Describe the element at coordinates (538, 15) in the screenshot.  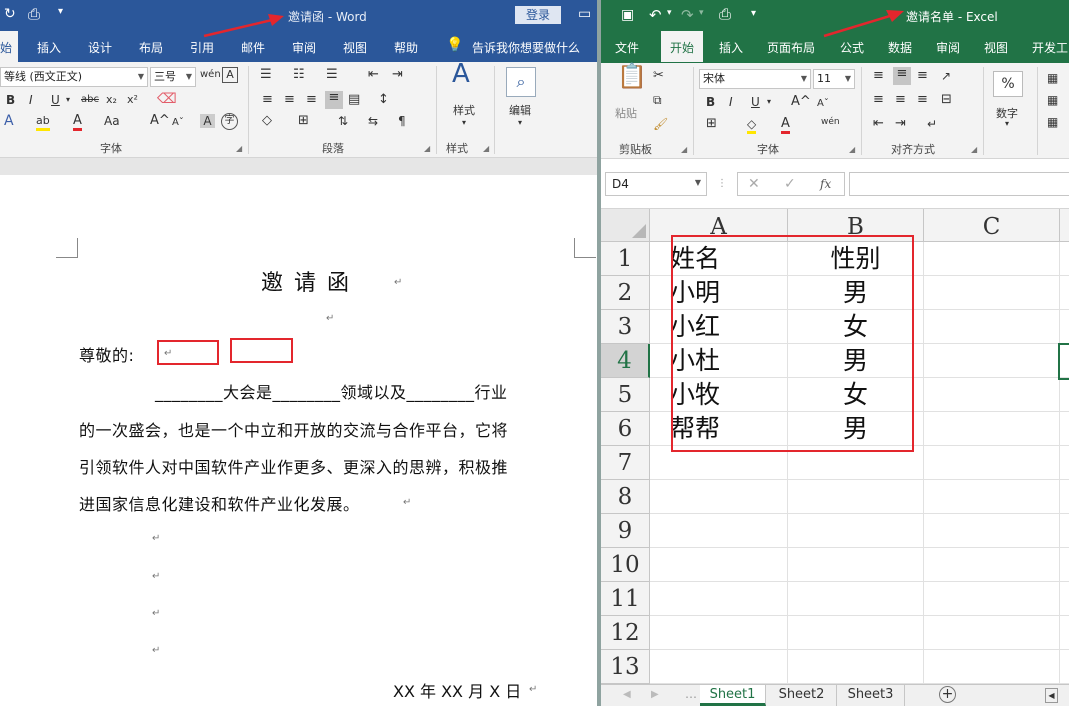
I see `login-button: 登录` at that location.